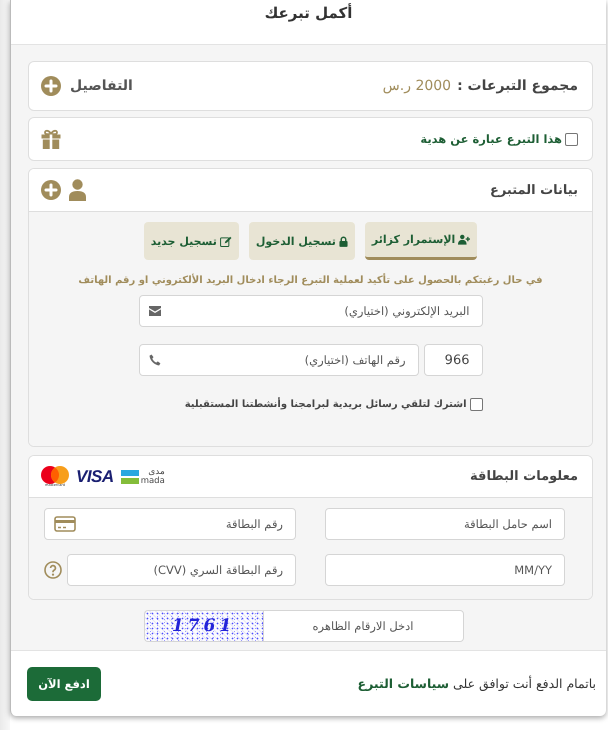  What do you see at coordinates (278, 360) in the screenshot?
I see `phone-field: رقم الهاتف (اختياري)` at bounding box center [278, 360].